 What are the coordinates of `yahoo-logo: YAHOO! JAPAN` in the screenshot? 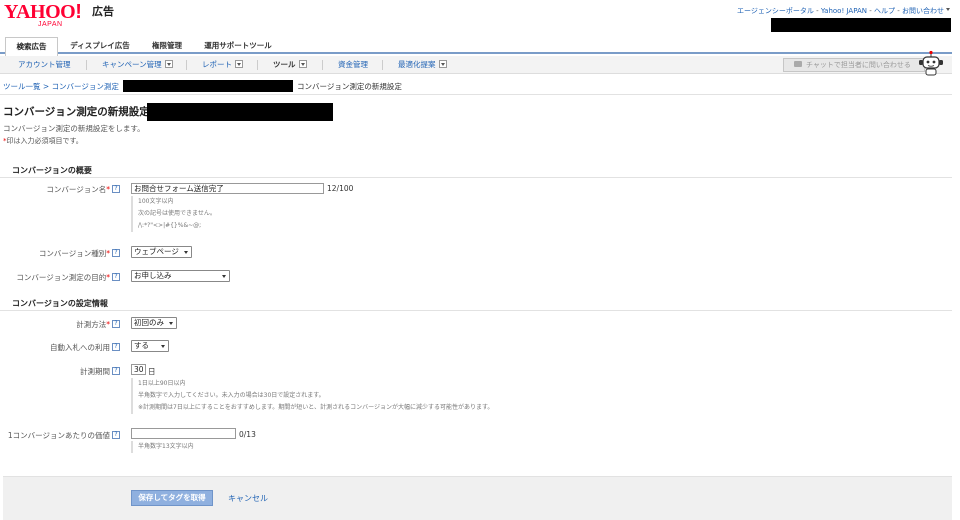 It's located at (43, 14).